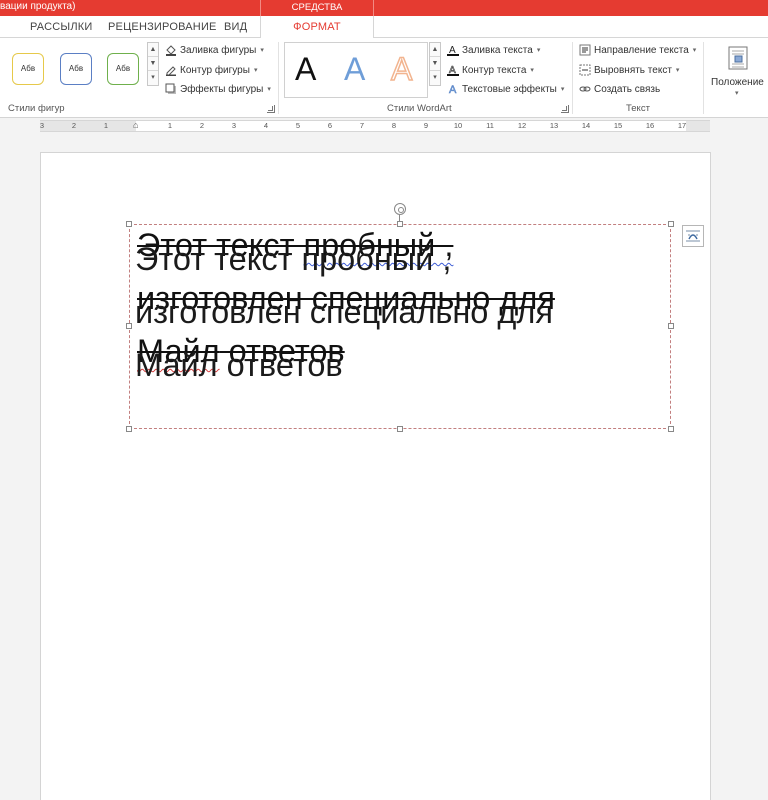 The width and height of the screenshot is (768, 800). Describe the element at coordinates (453, 70) in the screenshot. I see `text-outline-icon: A` at that location.